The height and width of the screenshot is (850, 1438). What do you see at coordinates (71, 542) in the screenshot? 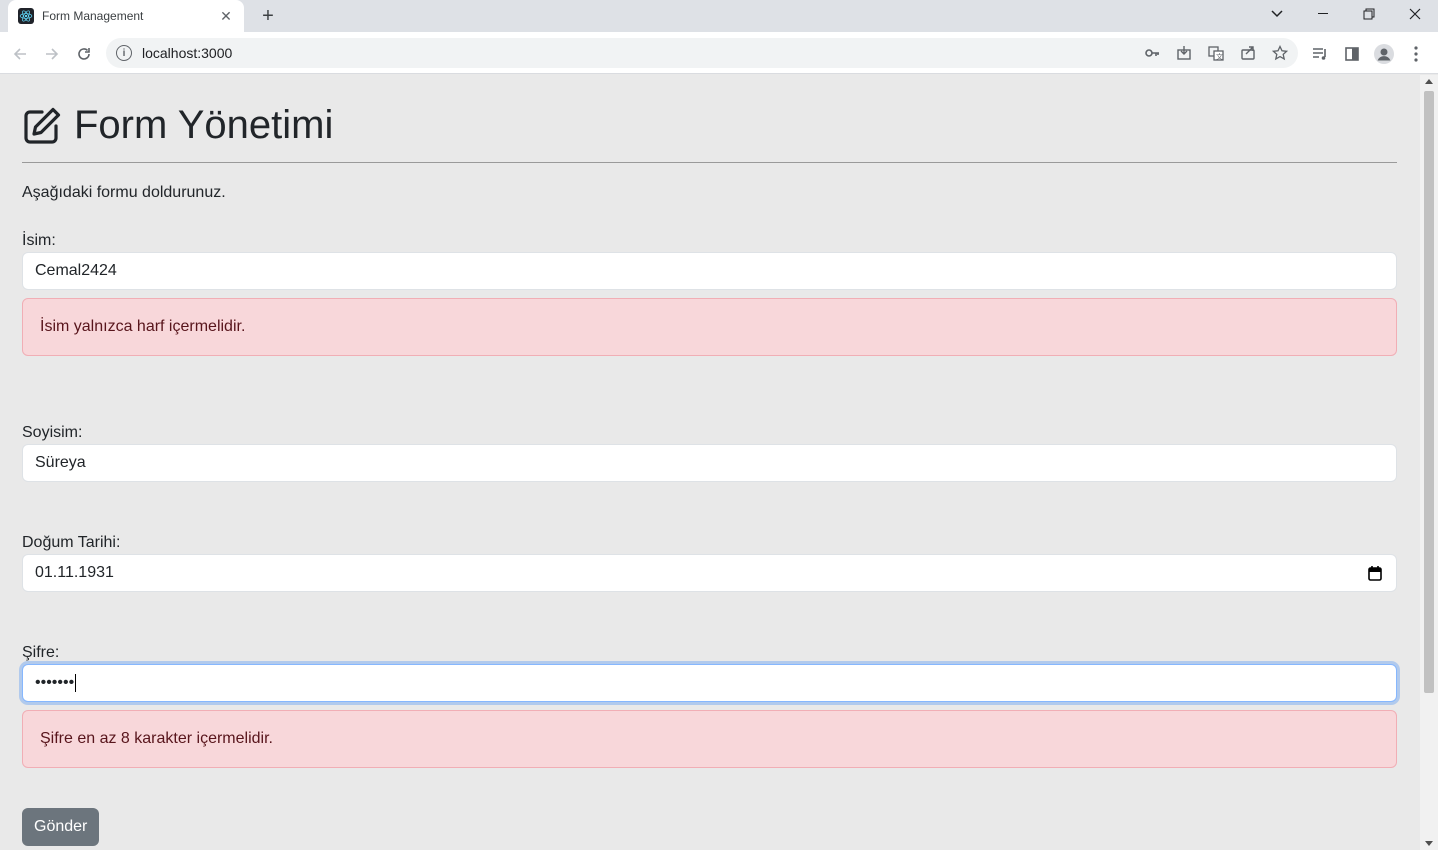
I see `birthdate-label: Doğum Tarihi:` at bounding box center [71, 542].